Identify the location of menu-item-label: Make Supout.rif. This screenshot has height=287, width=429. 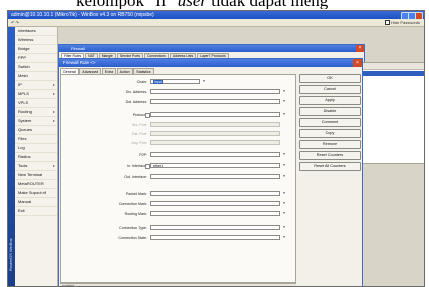
(32, 192).